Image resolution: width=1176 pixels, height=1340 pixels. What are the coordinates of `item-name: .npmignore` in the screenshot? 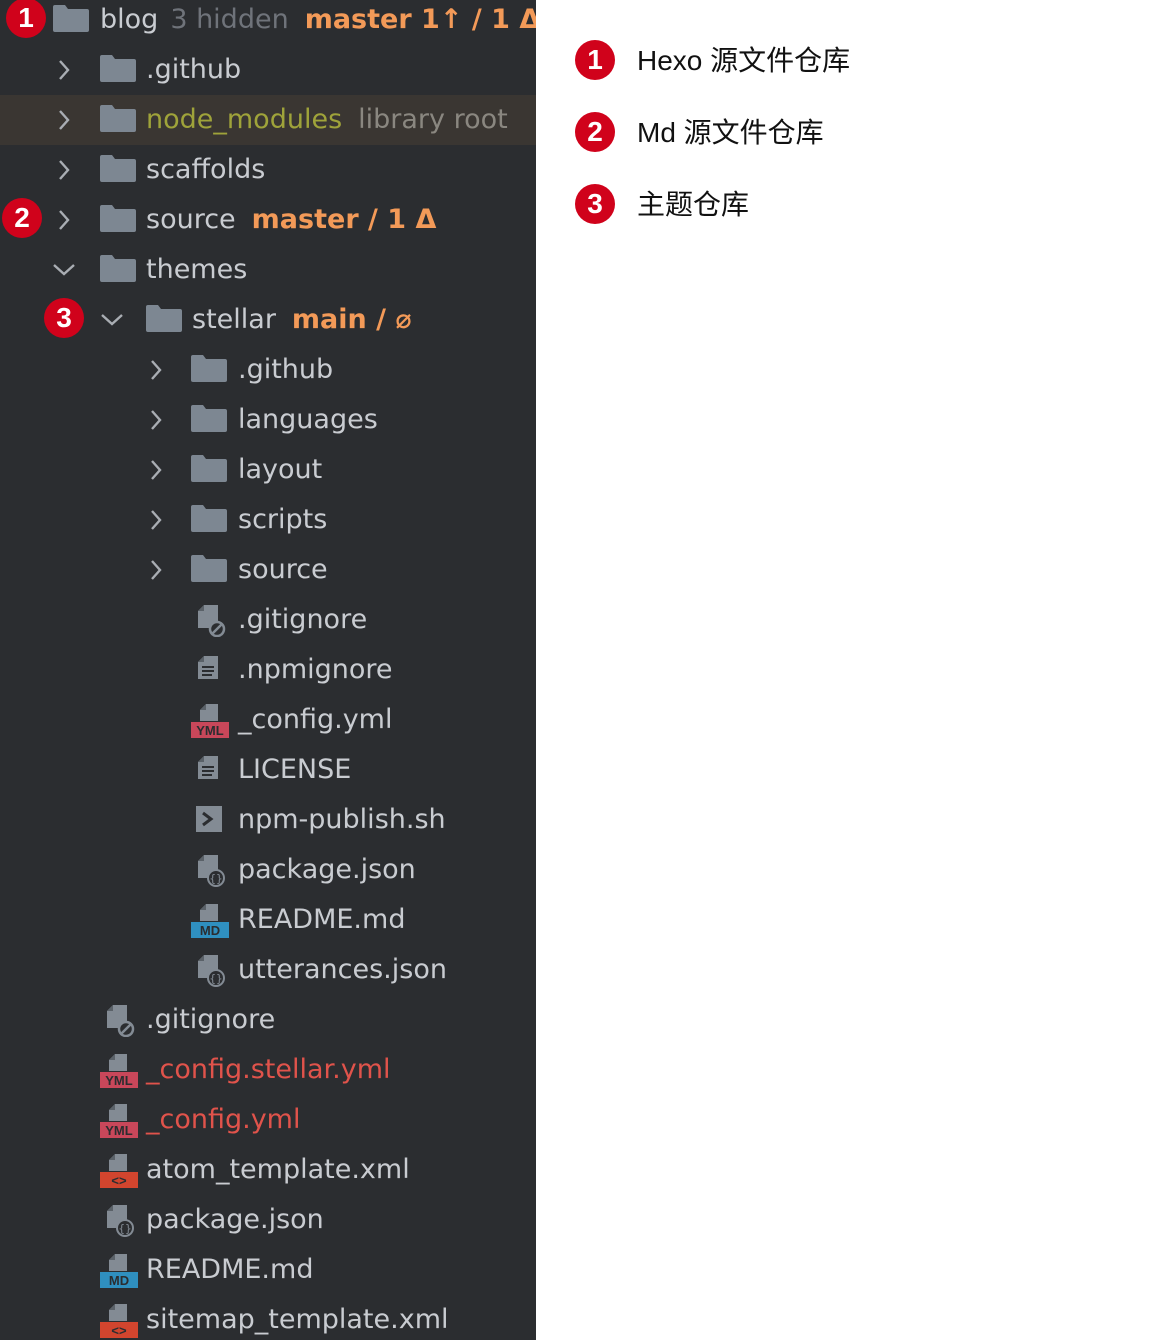 It's located at (315, 669).